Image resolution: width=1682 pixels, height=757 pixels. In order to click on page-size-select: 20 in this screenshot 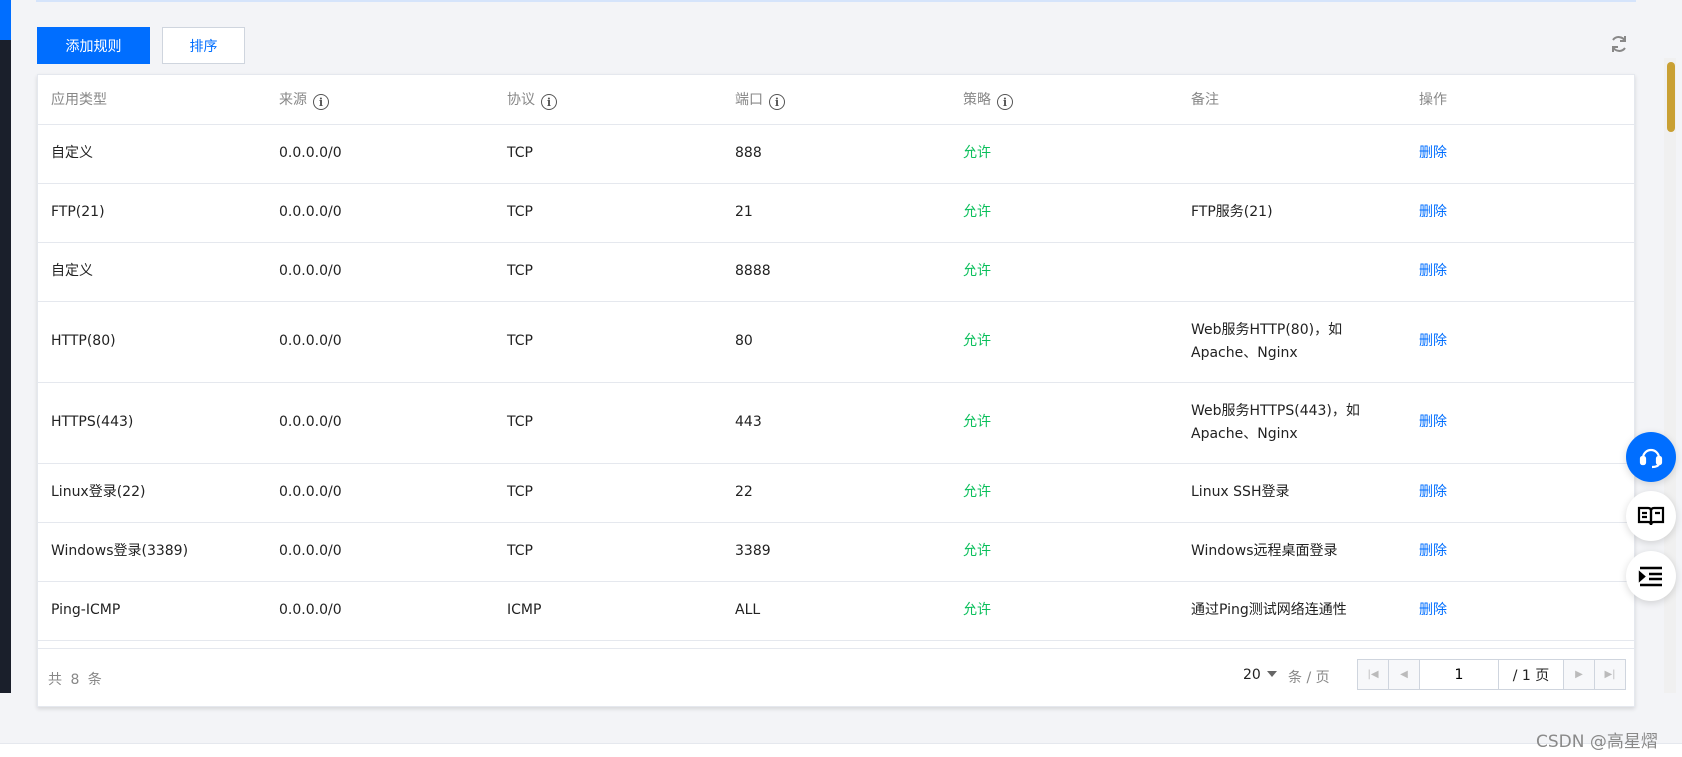, I will do `click(1260, 675)`.